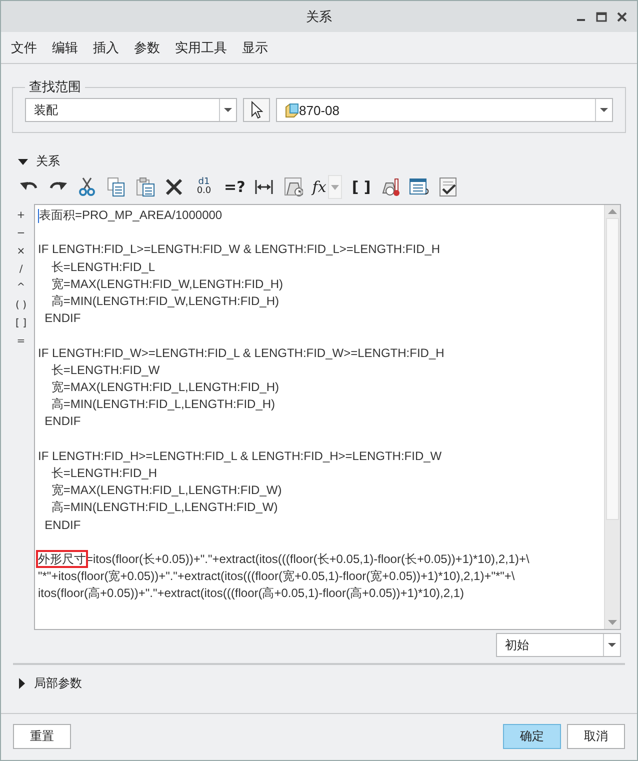 Image resolution: width=638 pixels, height=761 pixels. Describe the element at coordinates (42, 736) in the screenshot. I see `dialog-button: 重置` at that location.